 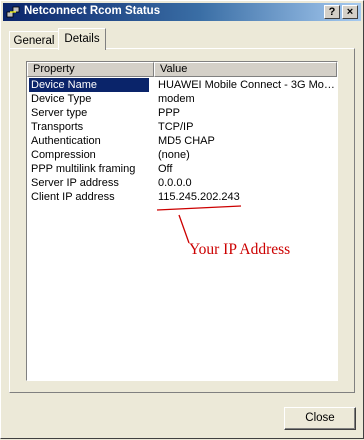 I want to click on annotation-pointer, so click(x=184, y=229).